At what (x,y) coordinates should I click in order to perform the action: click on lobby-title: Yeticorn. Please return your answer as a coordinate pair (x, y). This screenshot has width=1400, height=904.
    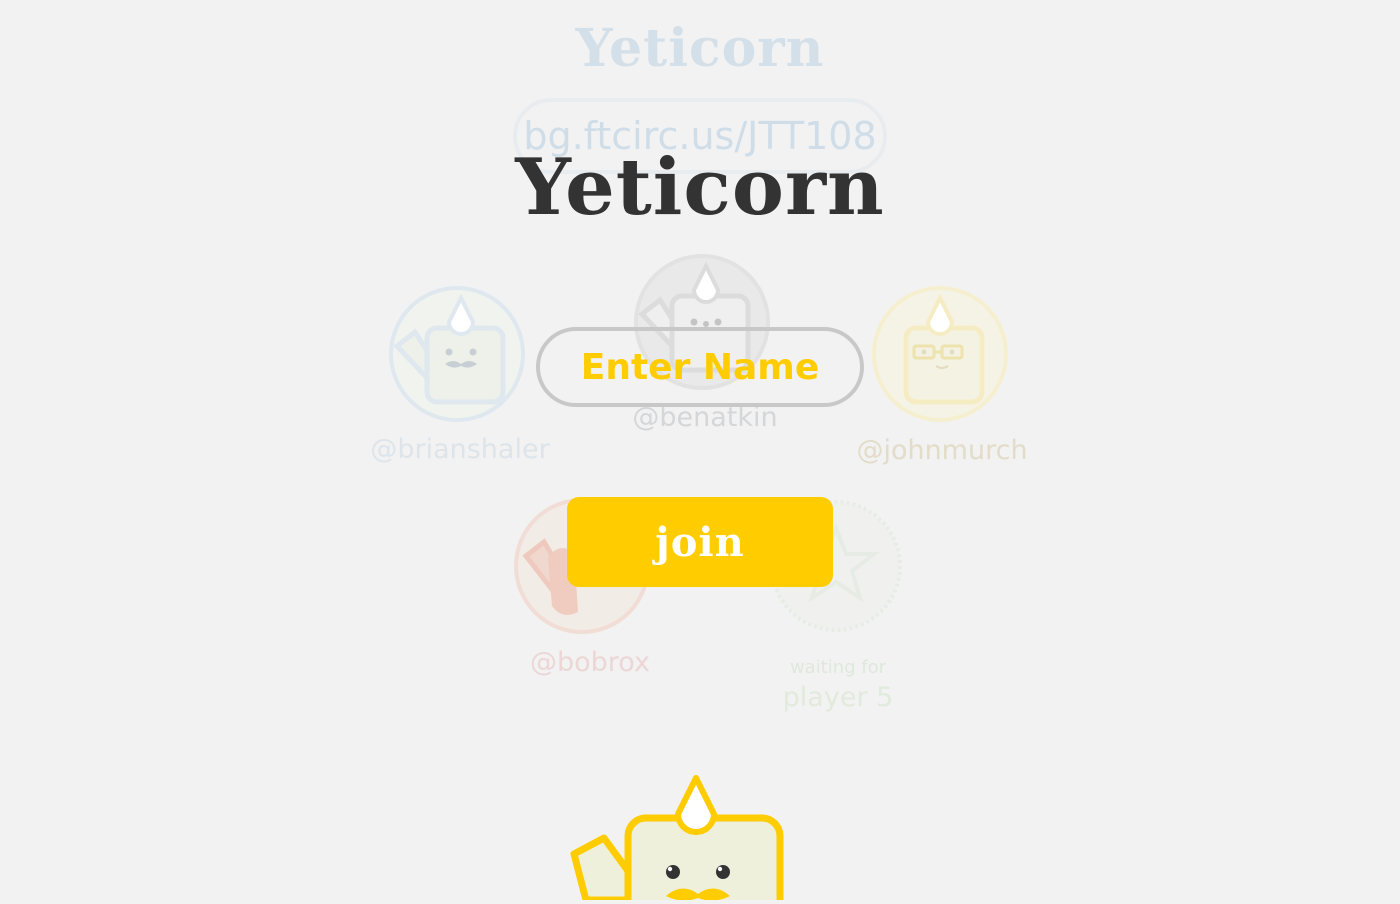
    Looking at the image, I should click on (700, 48).